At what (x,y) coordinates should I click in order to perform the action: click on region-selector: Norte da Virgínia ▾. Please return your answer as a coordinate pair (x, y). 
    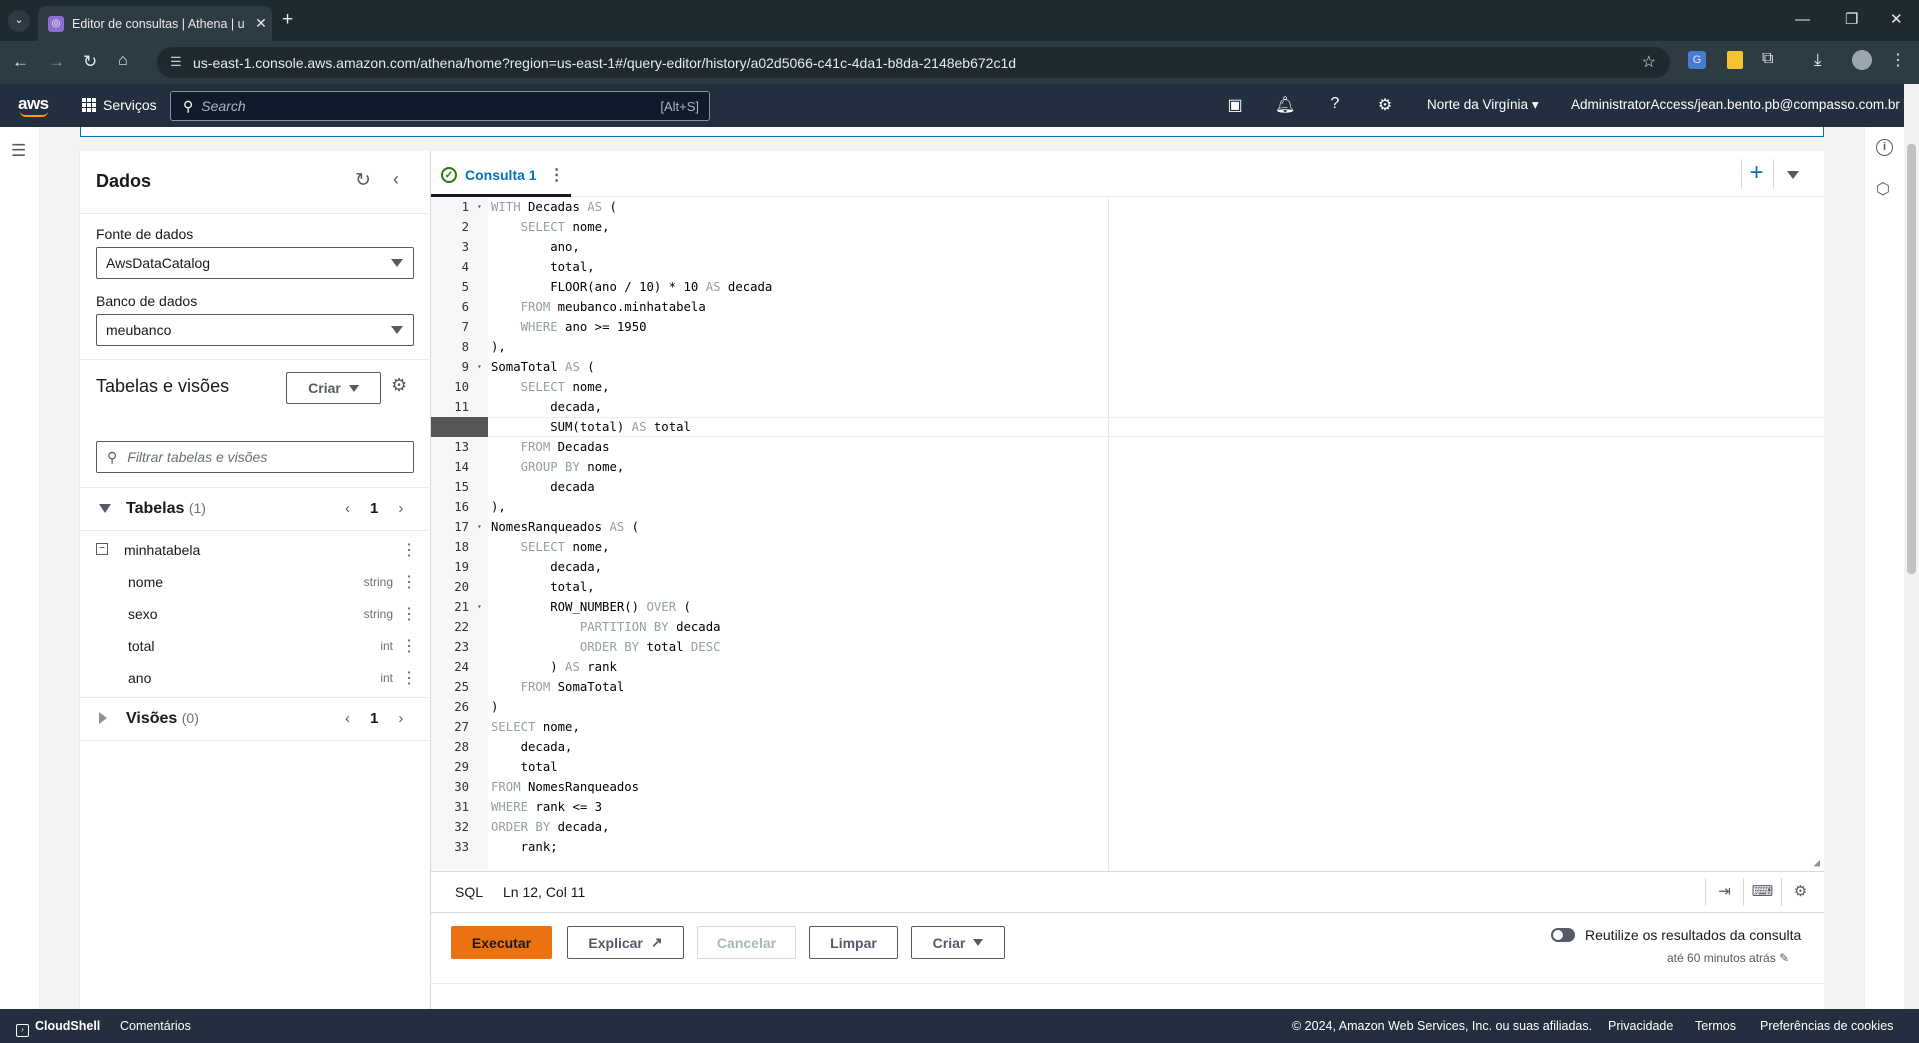
    Looking at the image, I should click on (1483, 105).